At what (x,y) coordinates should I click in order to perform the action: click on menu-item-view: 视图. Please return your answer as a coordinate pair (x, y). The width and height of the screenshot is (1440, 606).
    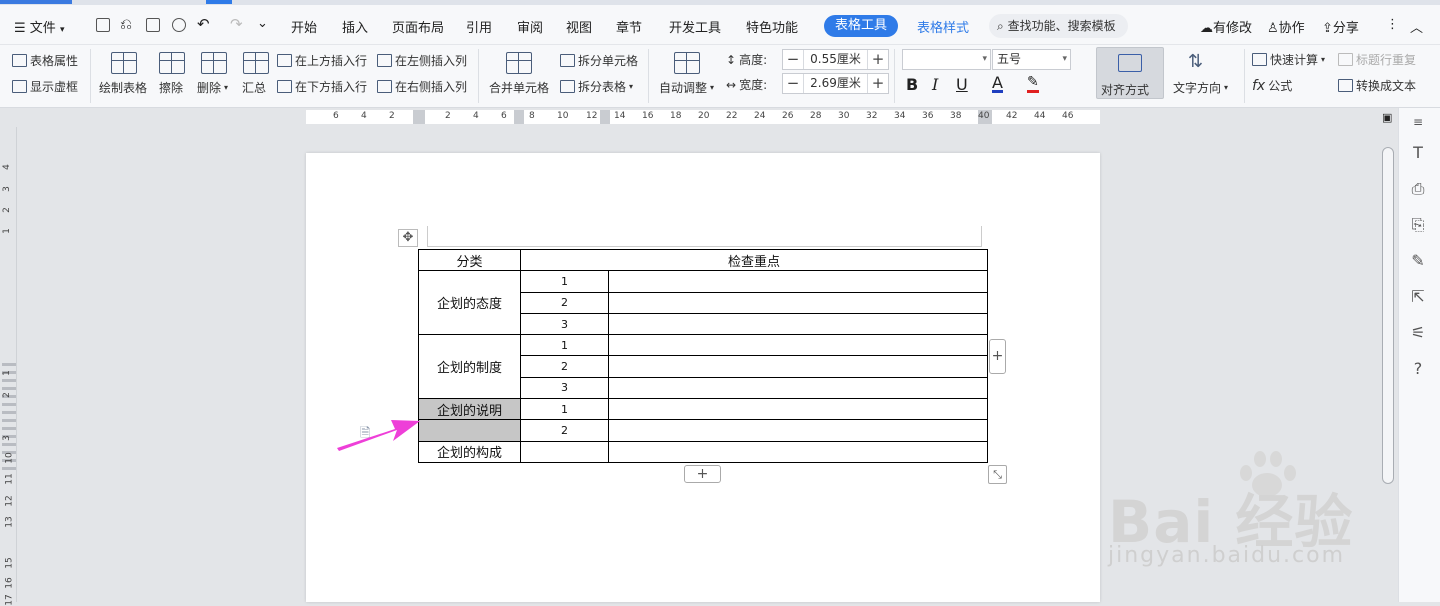
    Looking at the image, I should click on (579, 26).